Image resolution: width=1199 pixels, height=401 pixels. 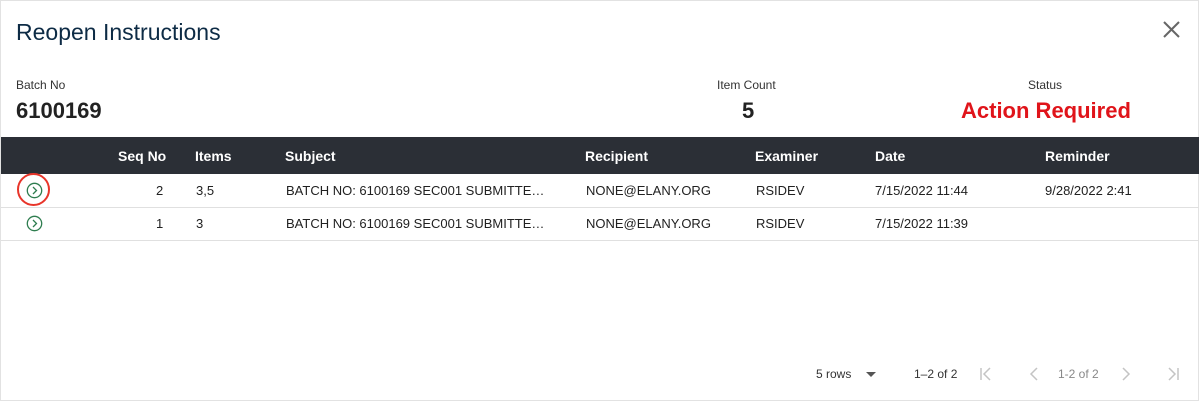 I want to click on batch-no-value: 6100169, so click(x=59, y=110).